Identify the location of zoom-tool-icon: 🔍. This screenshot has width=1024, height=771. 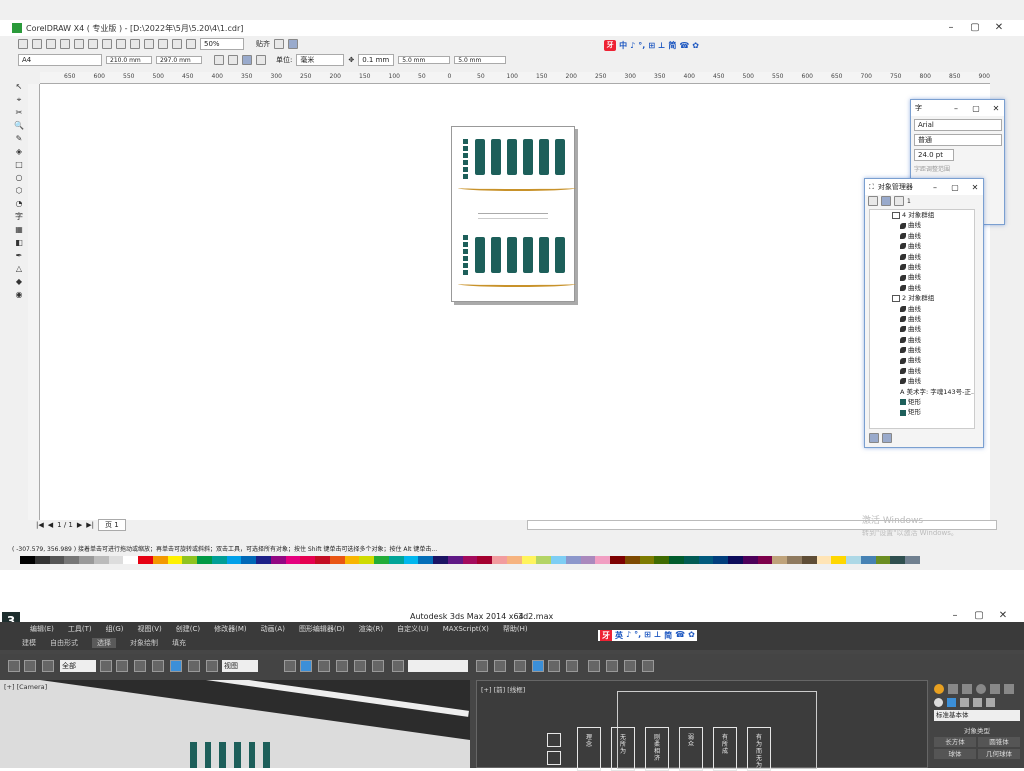
(19, 126).